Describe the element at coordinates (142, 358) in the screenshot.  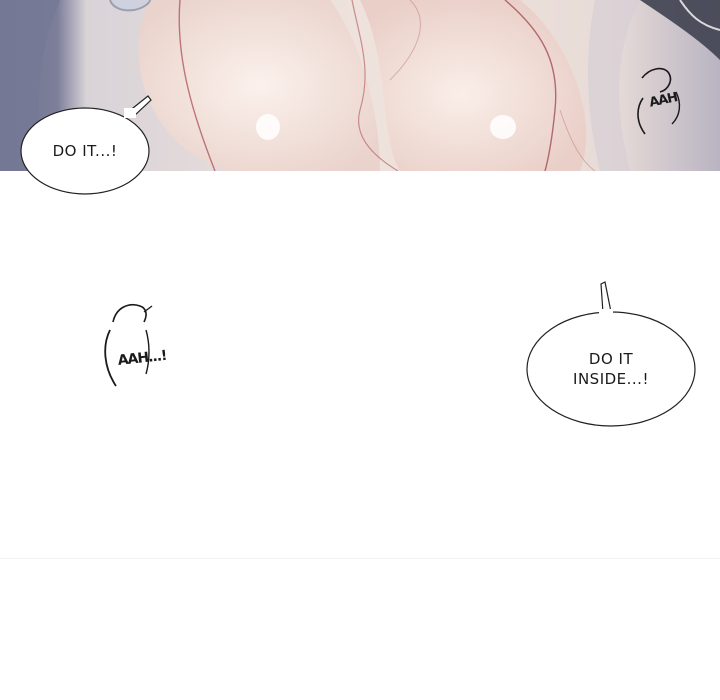
I see `sound-effect-aah-trailing: AAH...!` at that location.